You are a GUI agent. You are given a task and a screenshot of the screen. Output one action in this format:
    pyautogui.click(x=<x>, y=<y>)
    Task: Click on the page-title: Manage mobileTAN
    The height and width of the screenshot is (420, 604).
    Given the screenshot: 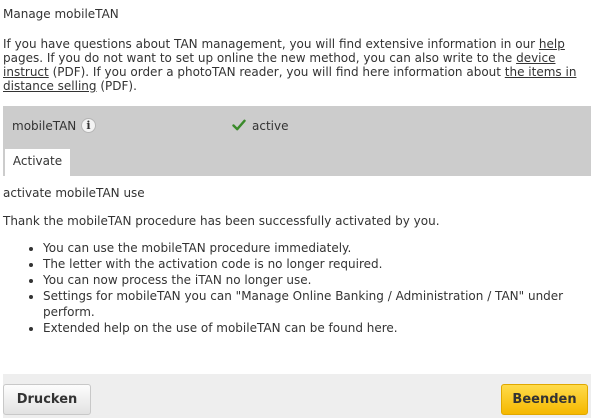 What is the action you would take?
    pyautogui.click(x=61, y=14)
    